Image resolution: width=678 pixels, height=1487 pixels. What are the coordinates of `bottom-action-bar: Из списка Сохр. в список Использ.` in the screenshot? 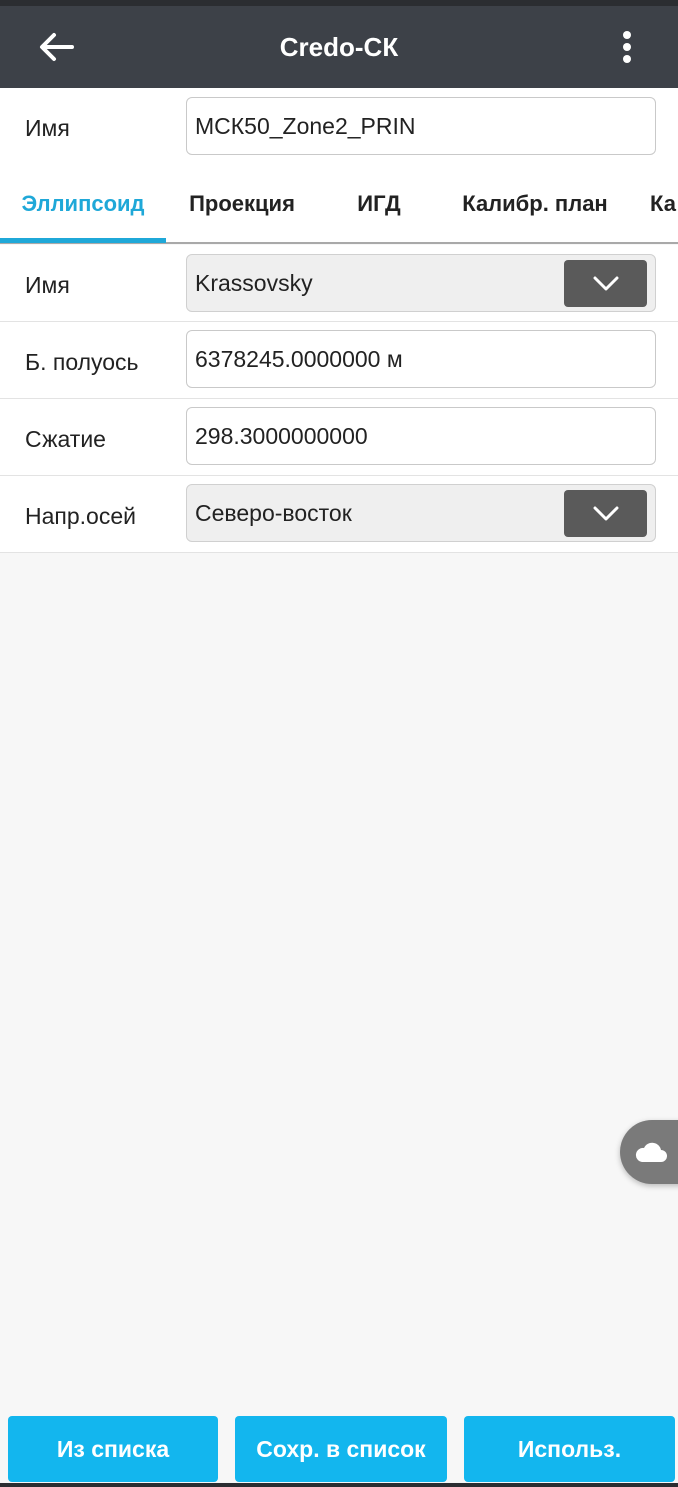 It's located at (339, 1451).